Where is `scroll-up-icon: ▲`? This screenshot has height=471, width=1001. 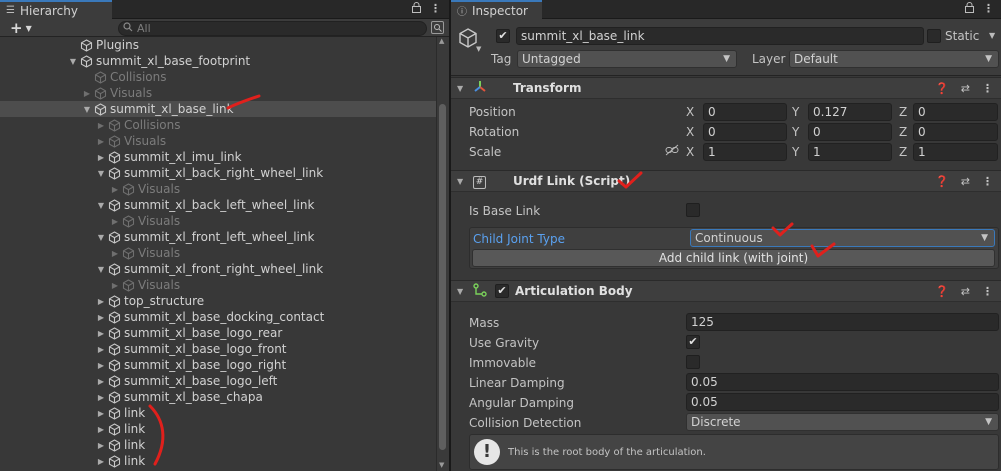
scroll-up-icon: ▲ is located at coordinates (441, 41).